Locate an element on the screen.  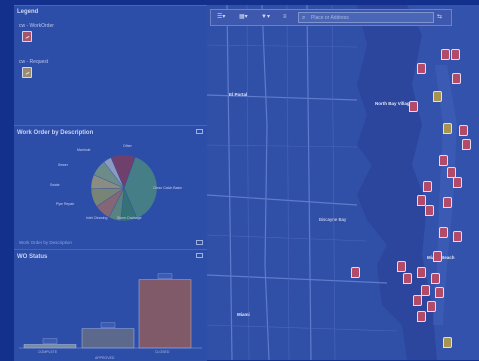
settings-icon: ⇆ is located at coordinates (439, 17).